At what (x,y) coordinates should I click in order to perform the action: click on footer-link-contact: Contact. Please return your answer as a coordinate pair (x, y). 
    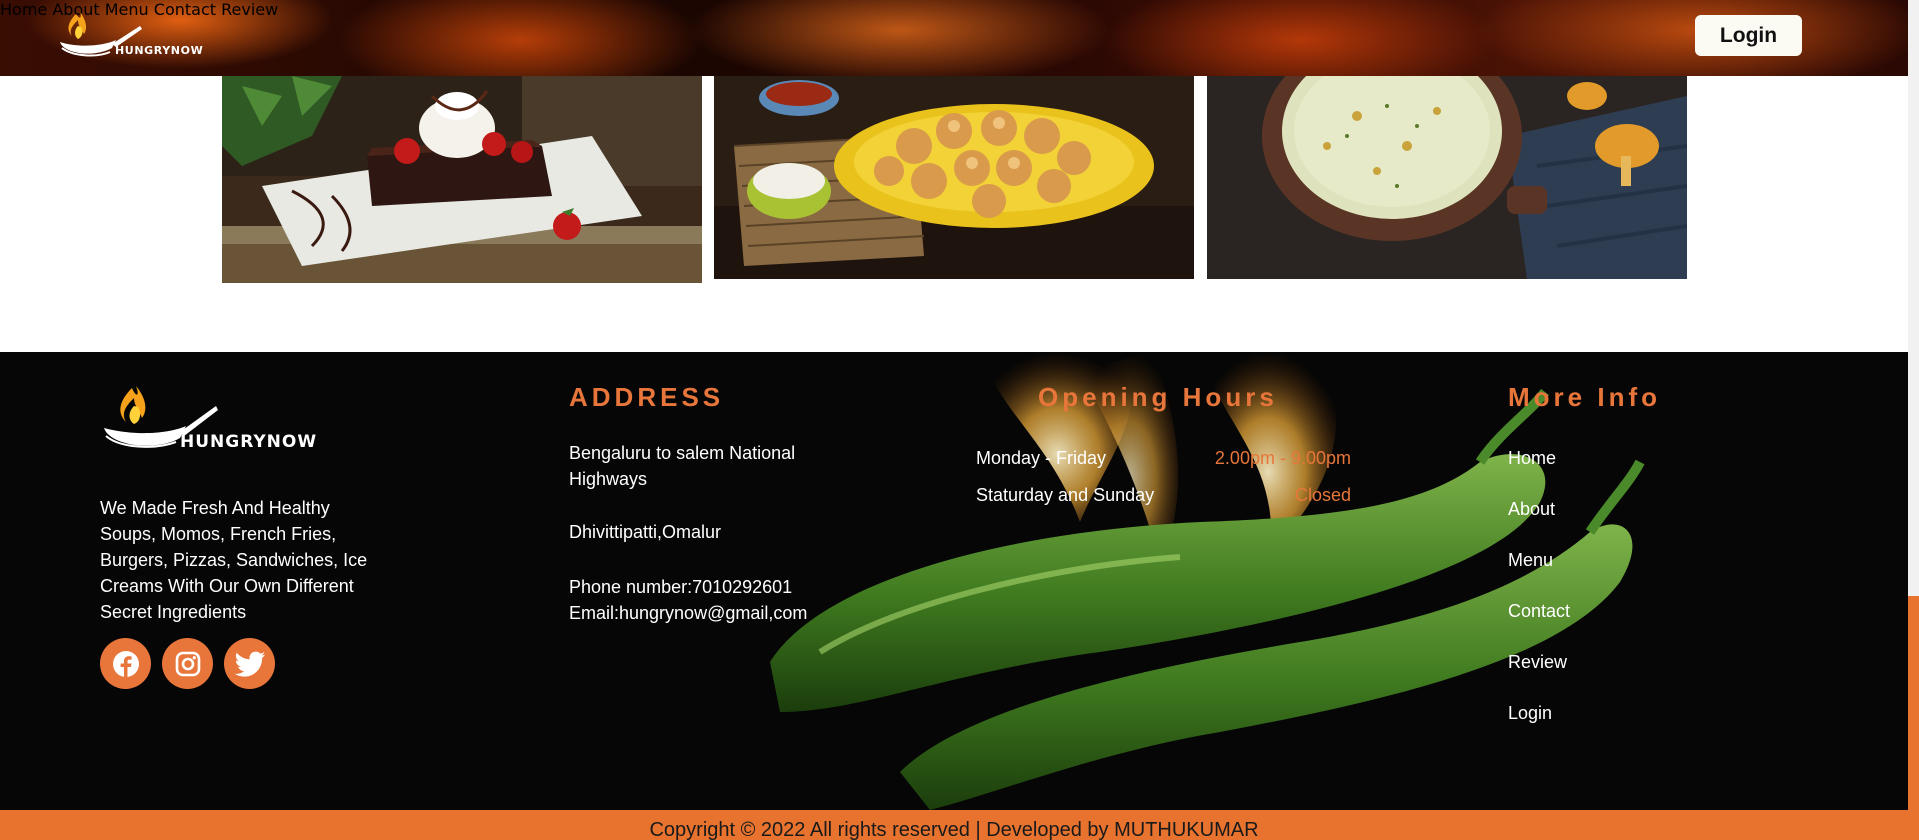
    Looking at the image, I should click on (1539, 611).